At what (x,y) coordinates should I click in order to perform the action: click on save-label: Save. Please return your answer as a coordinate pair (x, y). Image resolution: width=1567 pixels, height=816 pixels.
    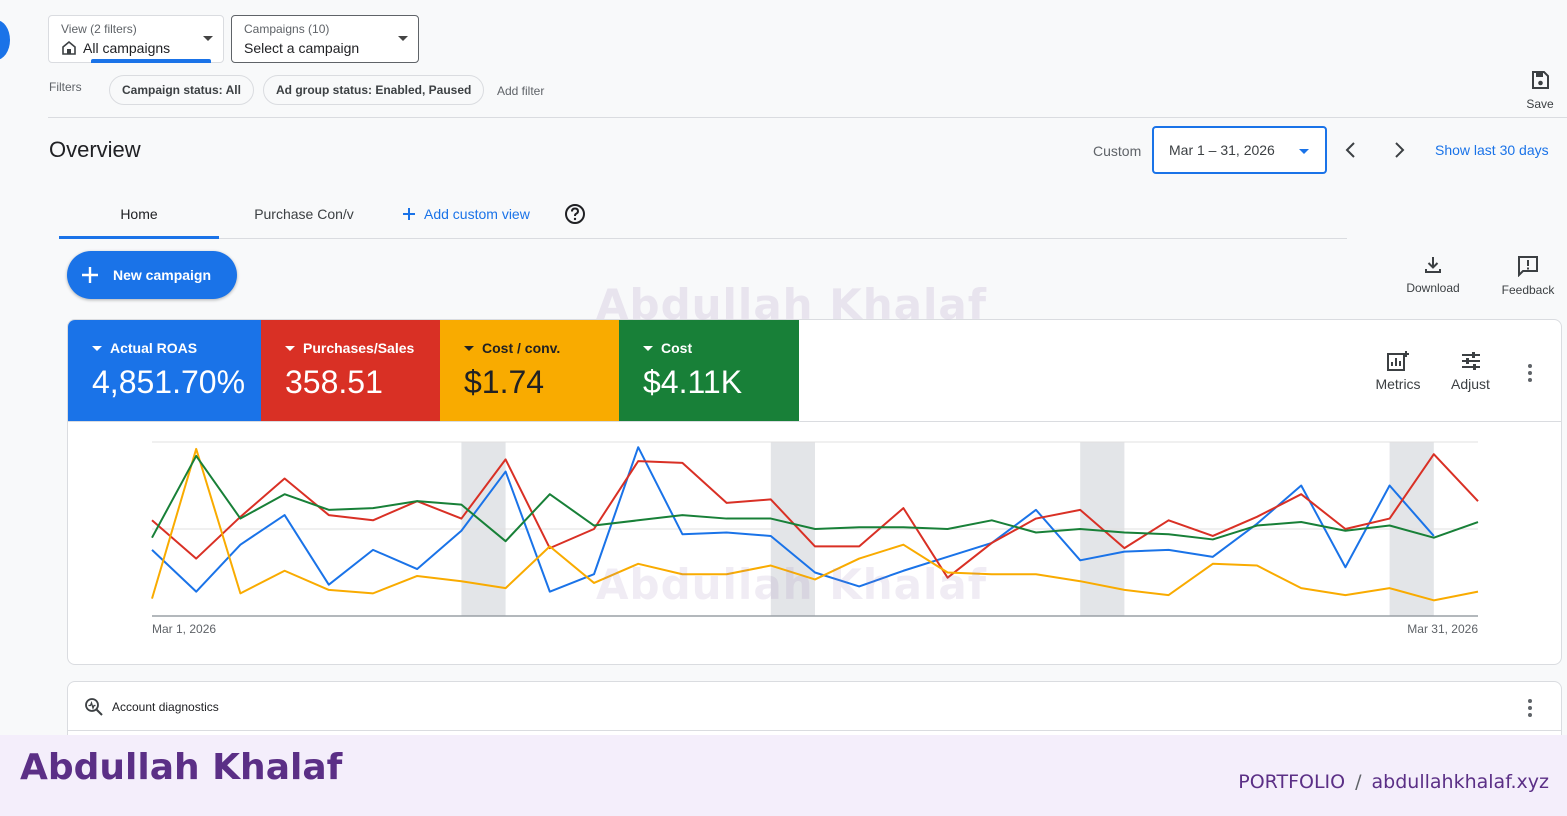
    Looking at the image, I should click on (1540, 104).